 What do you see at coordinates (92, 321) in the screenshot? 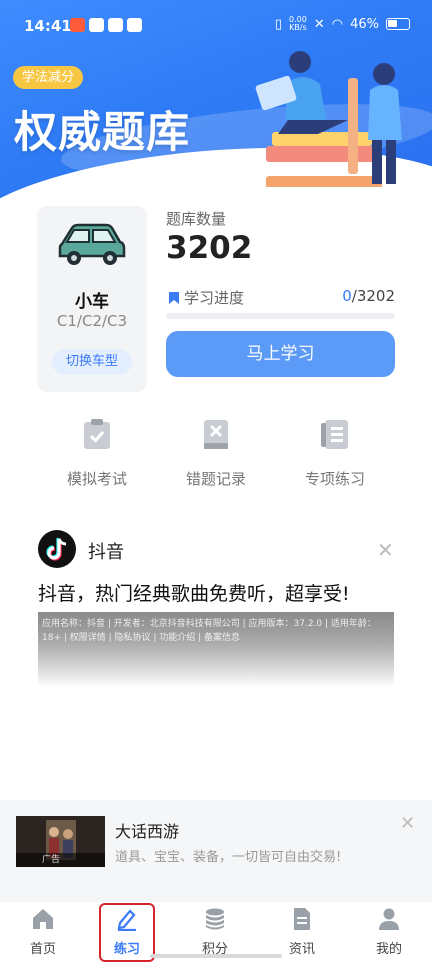
I see `vehicle-license-types: C1/C2/C3` at bounding box center [92, 321].